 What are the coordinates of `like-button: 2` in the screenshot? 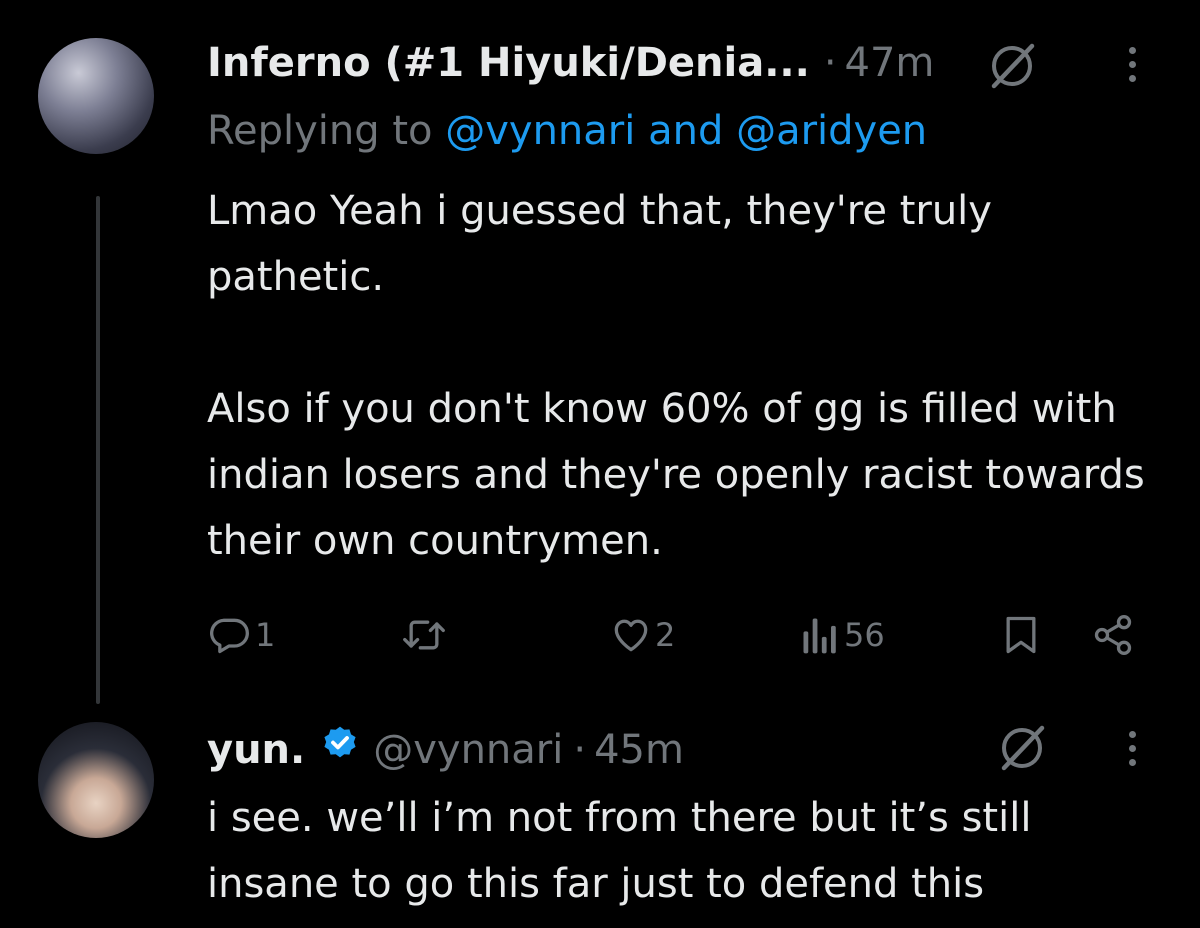 It's located at (642, 635).